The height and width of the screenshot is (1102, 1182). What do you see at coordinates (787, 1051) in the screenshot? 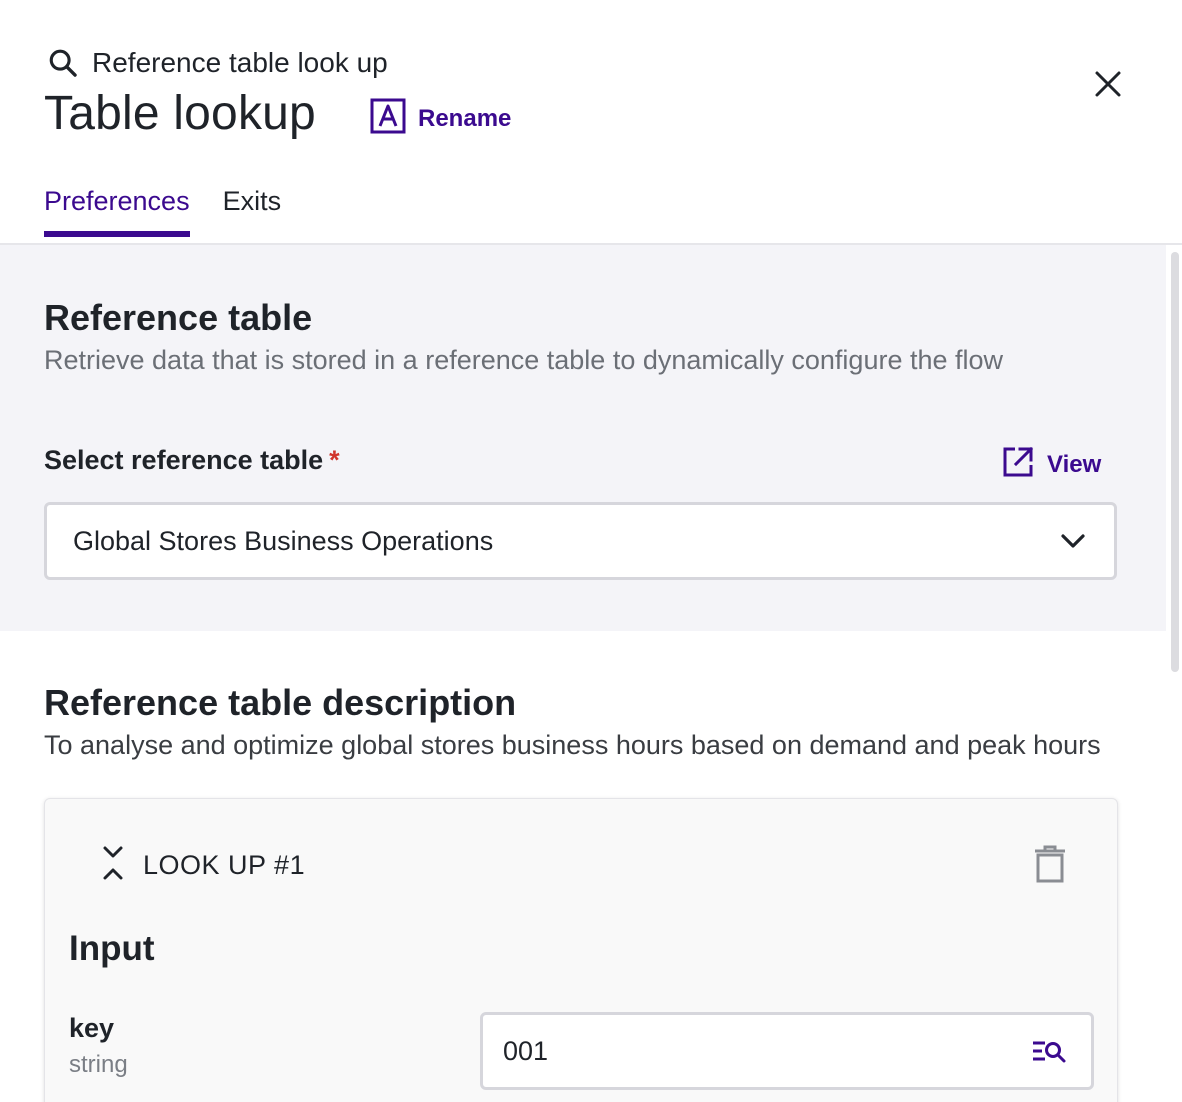
I see `key-value-field: 001` at bounding box center [787, 1051].